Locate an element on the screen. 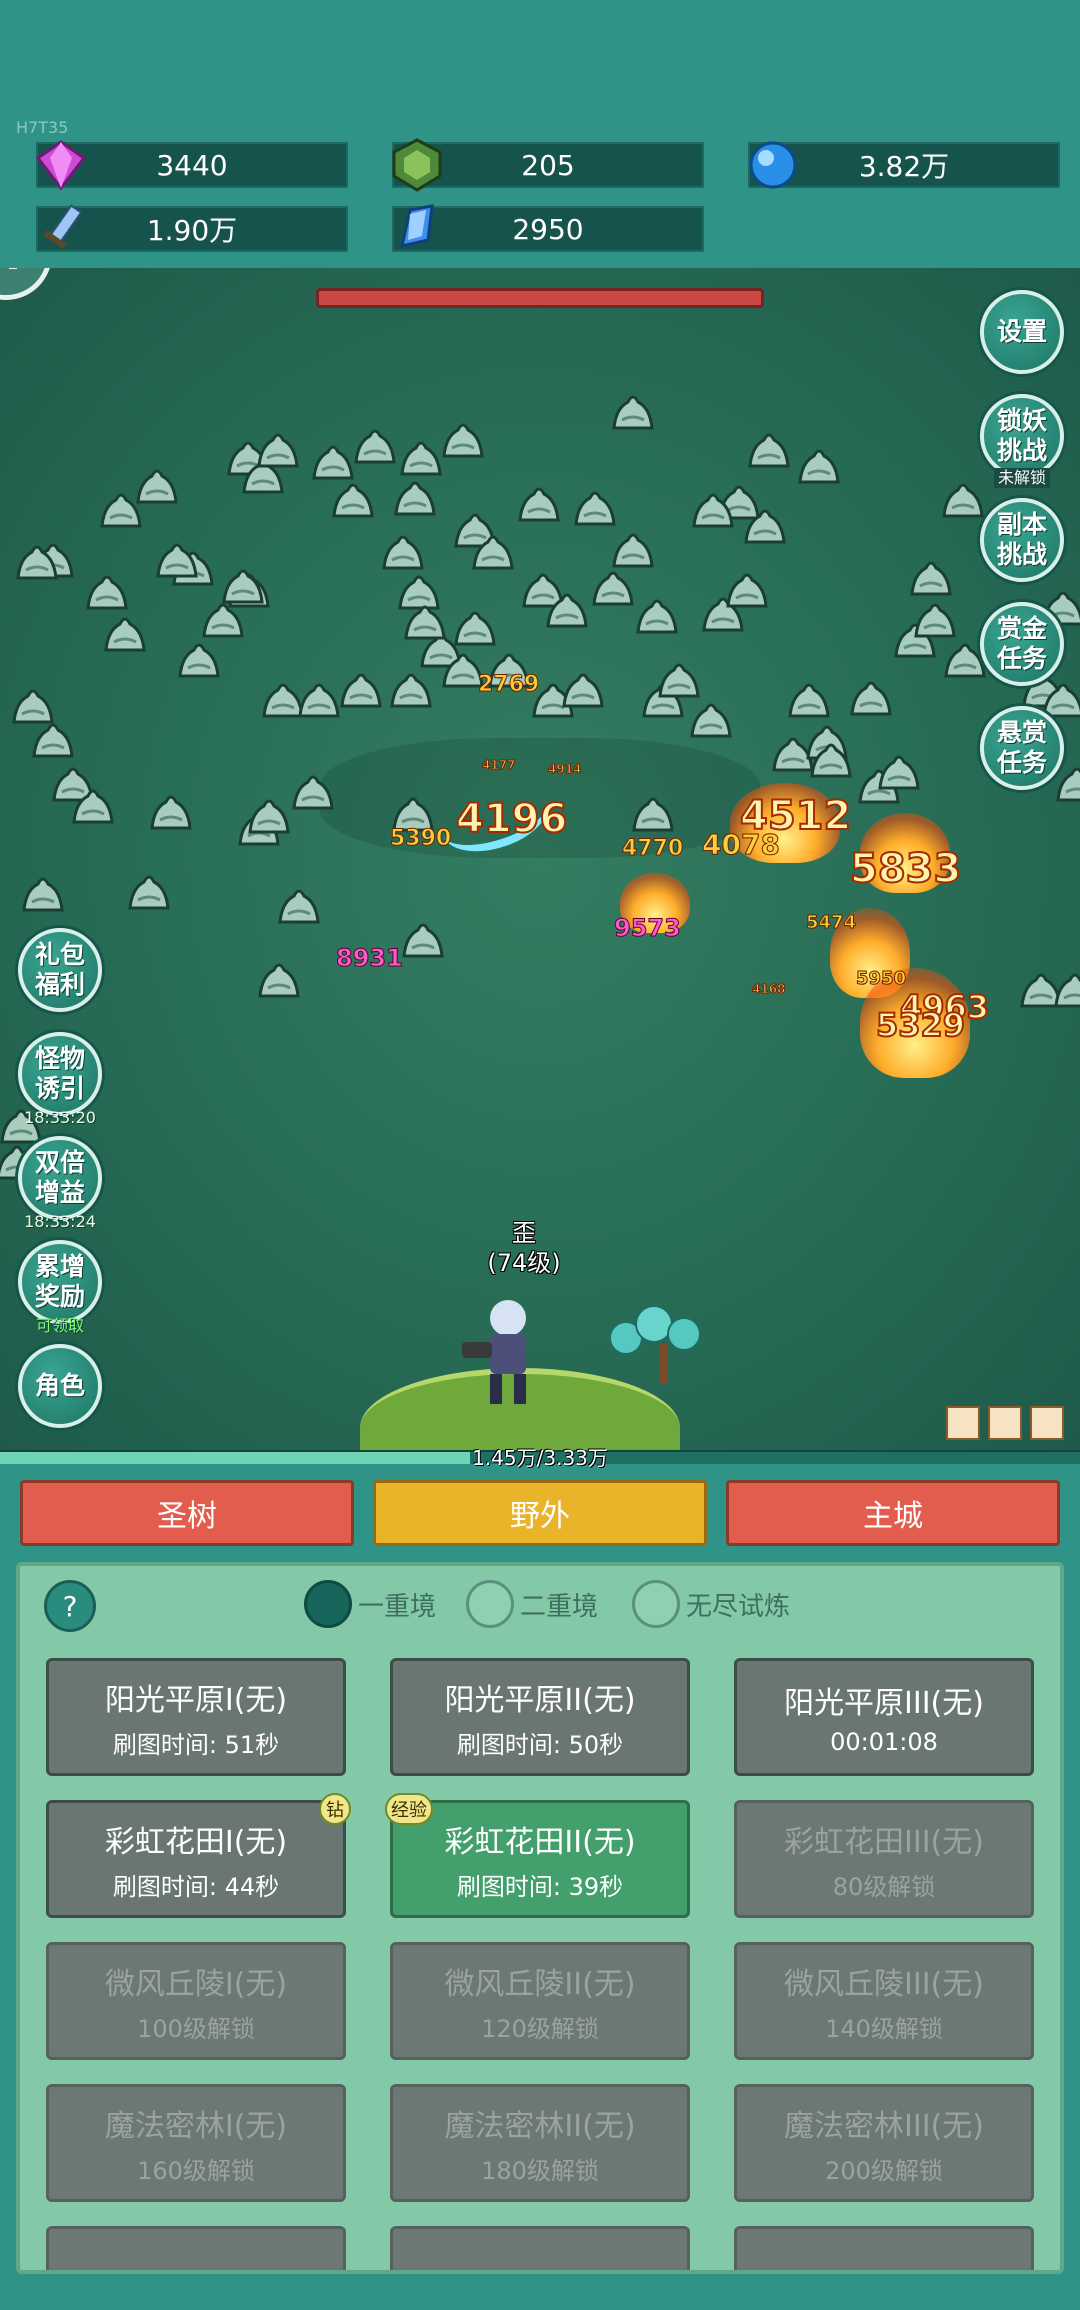 The image size is (1080, 2310). double-buff-button: 双倍 增益 18:33:24 is located at coordinates (60, 1183).